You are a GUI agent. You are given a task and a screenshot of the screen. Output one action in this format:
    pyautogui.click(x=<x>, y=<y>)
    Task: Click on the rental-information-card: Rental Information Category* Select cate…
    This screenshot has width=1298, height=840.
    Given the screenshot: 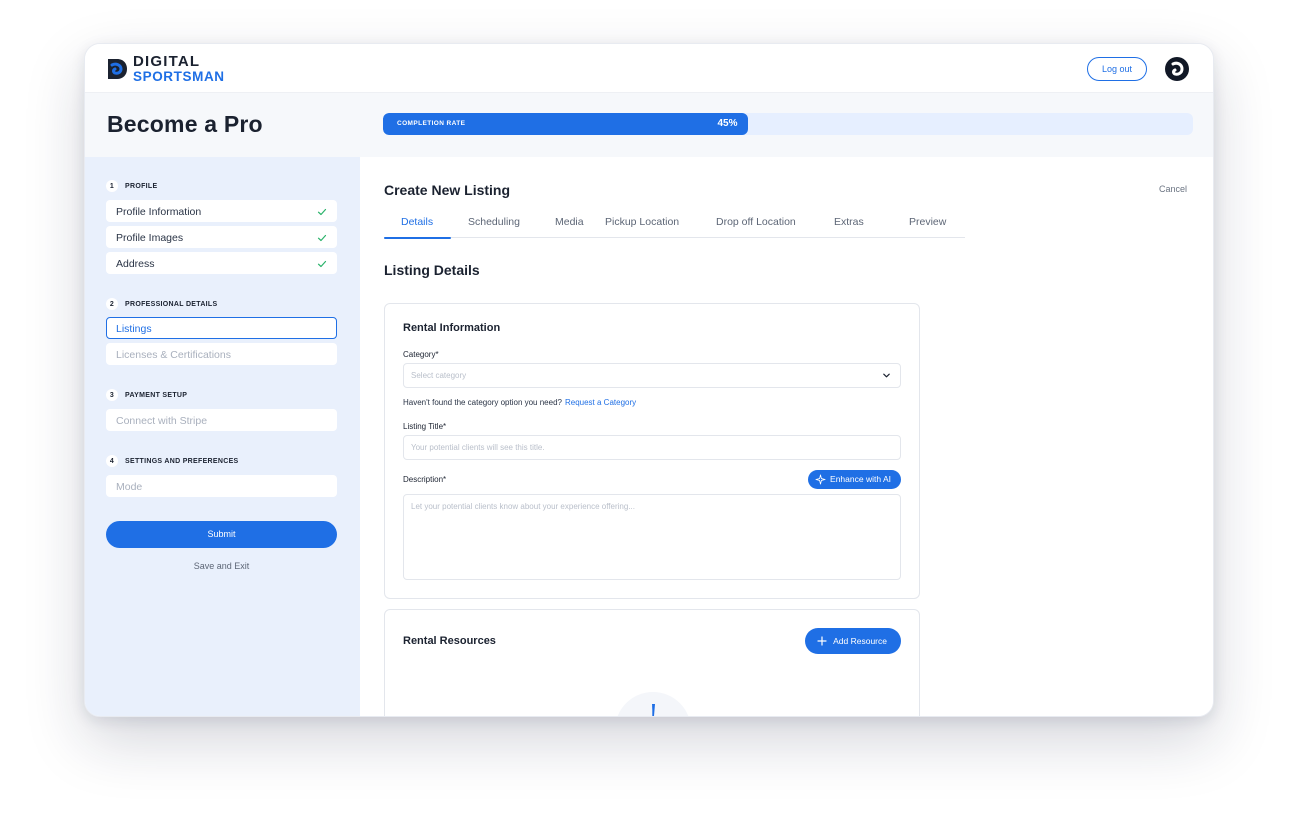 What is the action you would take?
    pyautogui.click(x=652, y=451)
    